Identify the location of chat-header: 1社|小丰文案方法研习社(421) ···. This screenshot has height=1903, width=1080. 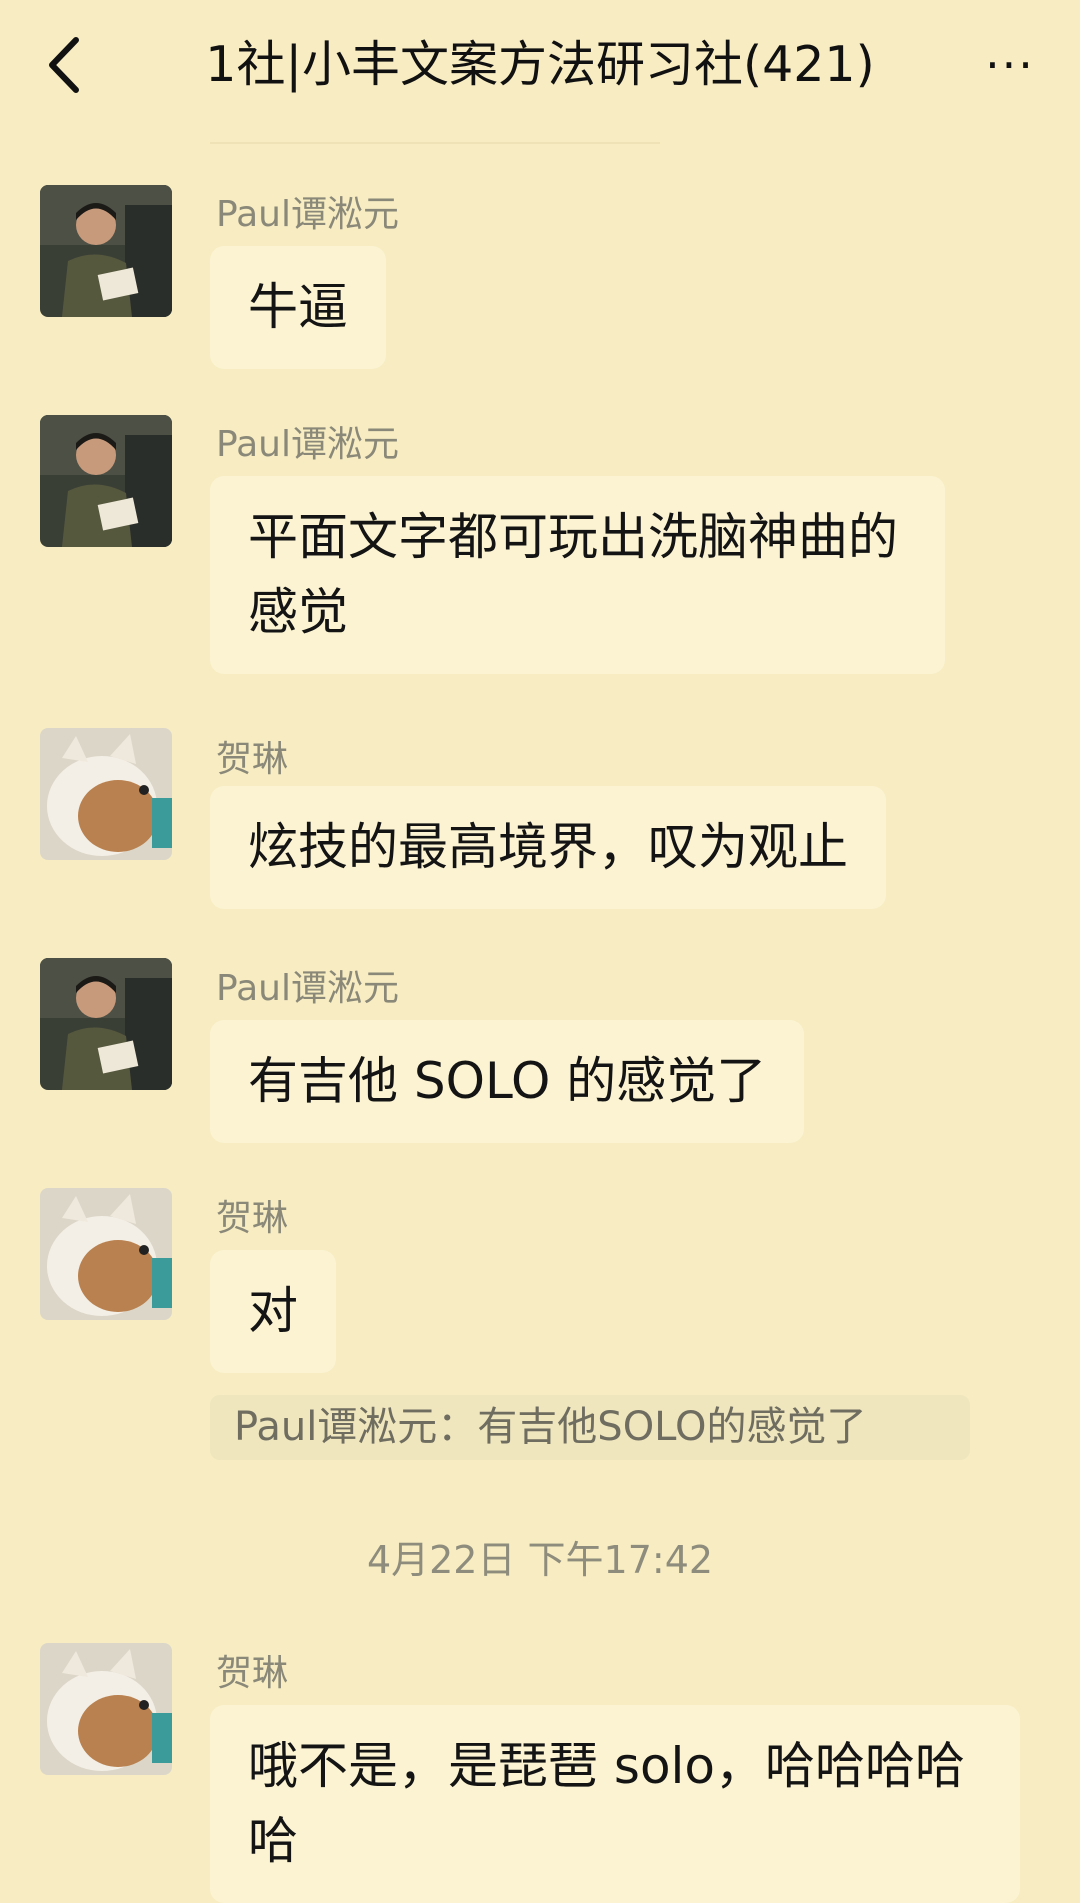
(540, 70).